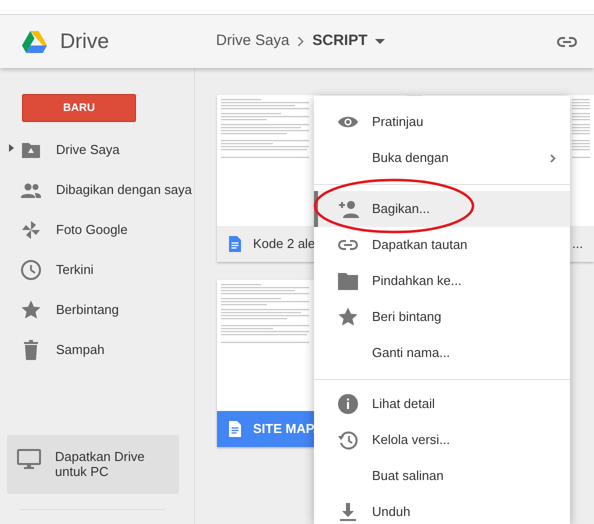  I want to click on sidebar-item: Drive Saya, so click(88, 150).